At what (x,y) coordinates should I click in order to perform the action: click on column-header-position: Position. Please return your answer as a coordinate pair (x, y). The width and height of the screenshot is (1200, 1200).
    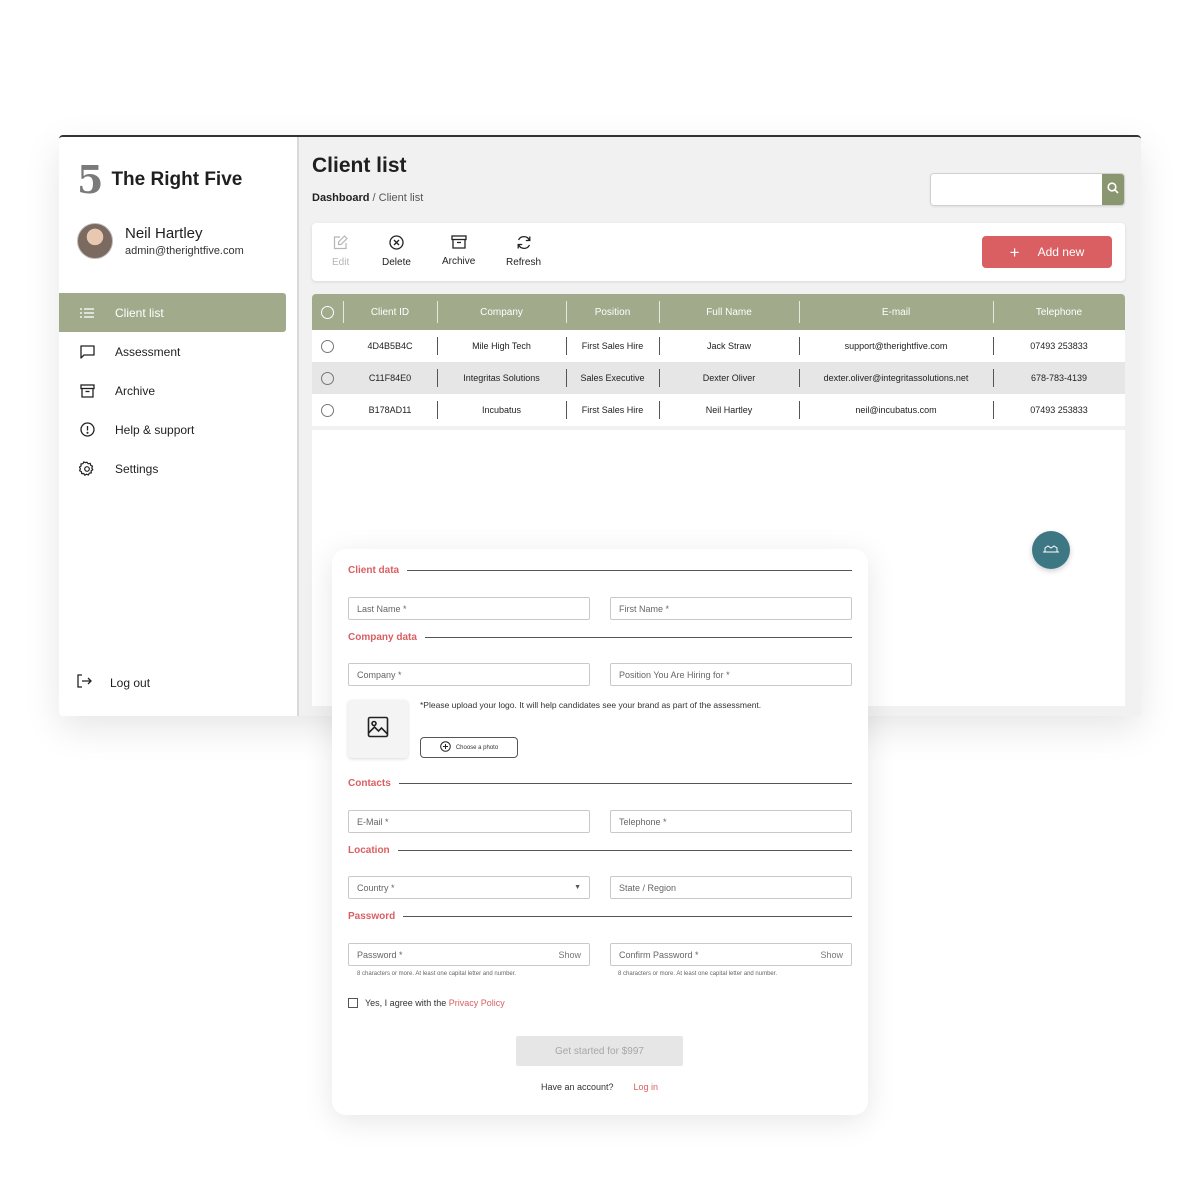
    Looking at the image, I should click on (612, 312).